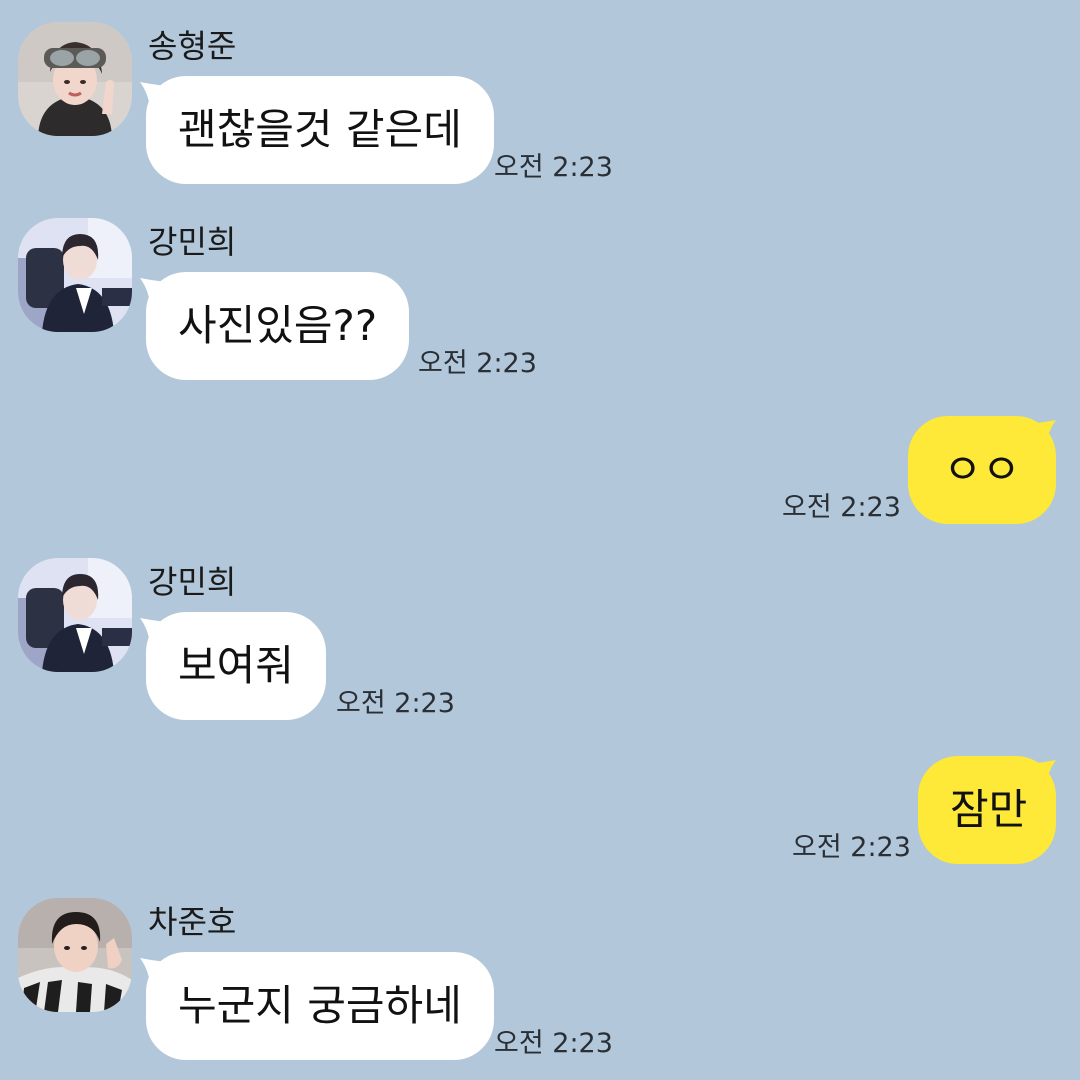 This screenshot has height=1080, width=1080. Describe the element at coordinates (192, 46) in the screenshot. I see `sender-name: 송형준` at that location.